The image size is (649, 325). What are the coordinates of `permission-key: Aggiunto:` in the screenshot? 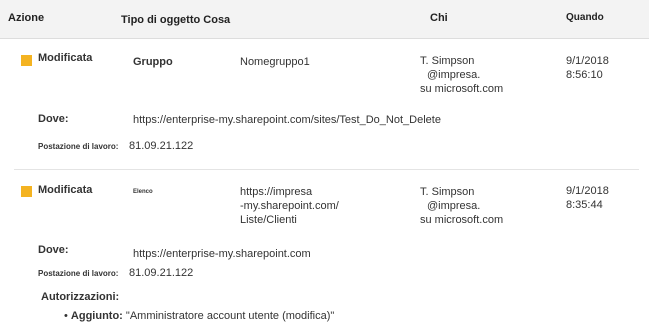 It's located at (96, 316).